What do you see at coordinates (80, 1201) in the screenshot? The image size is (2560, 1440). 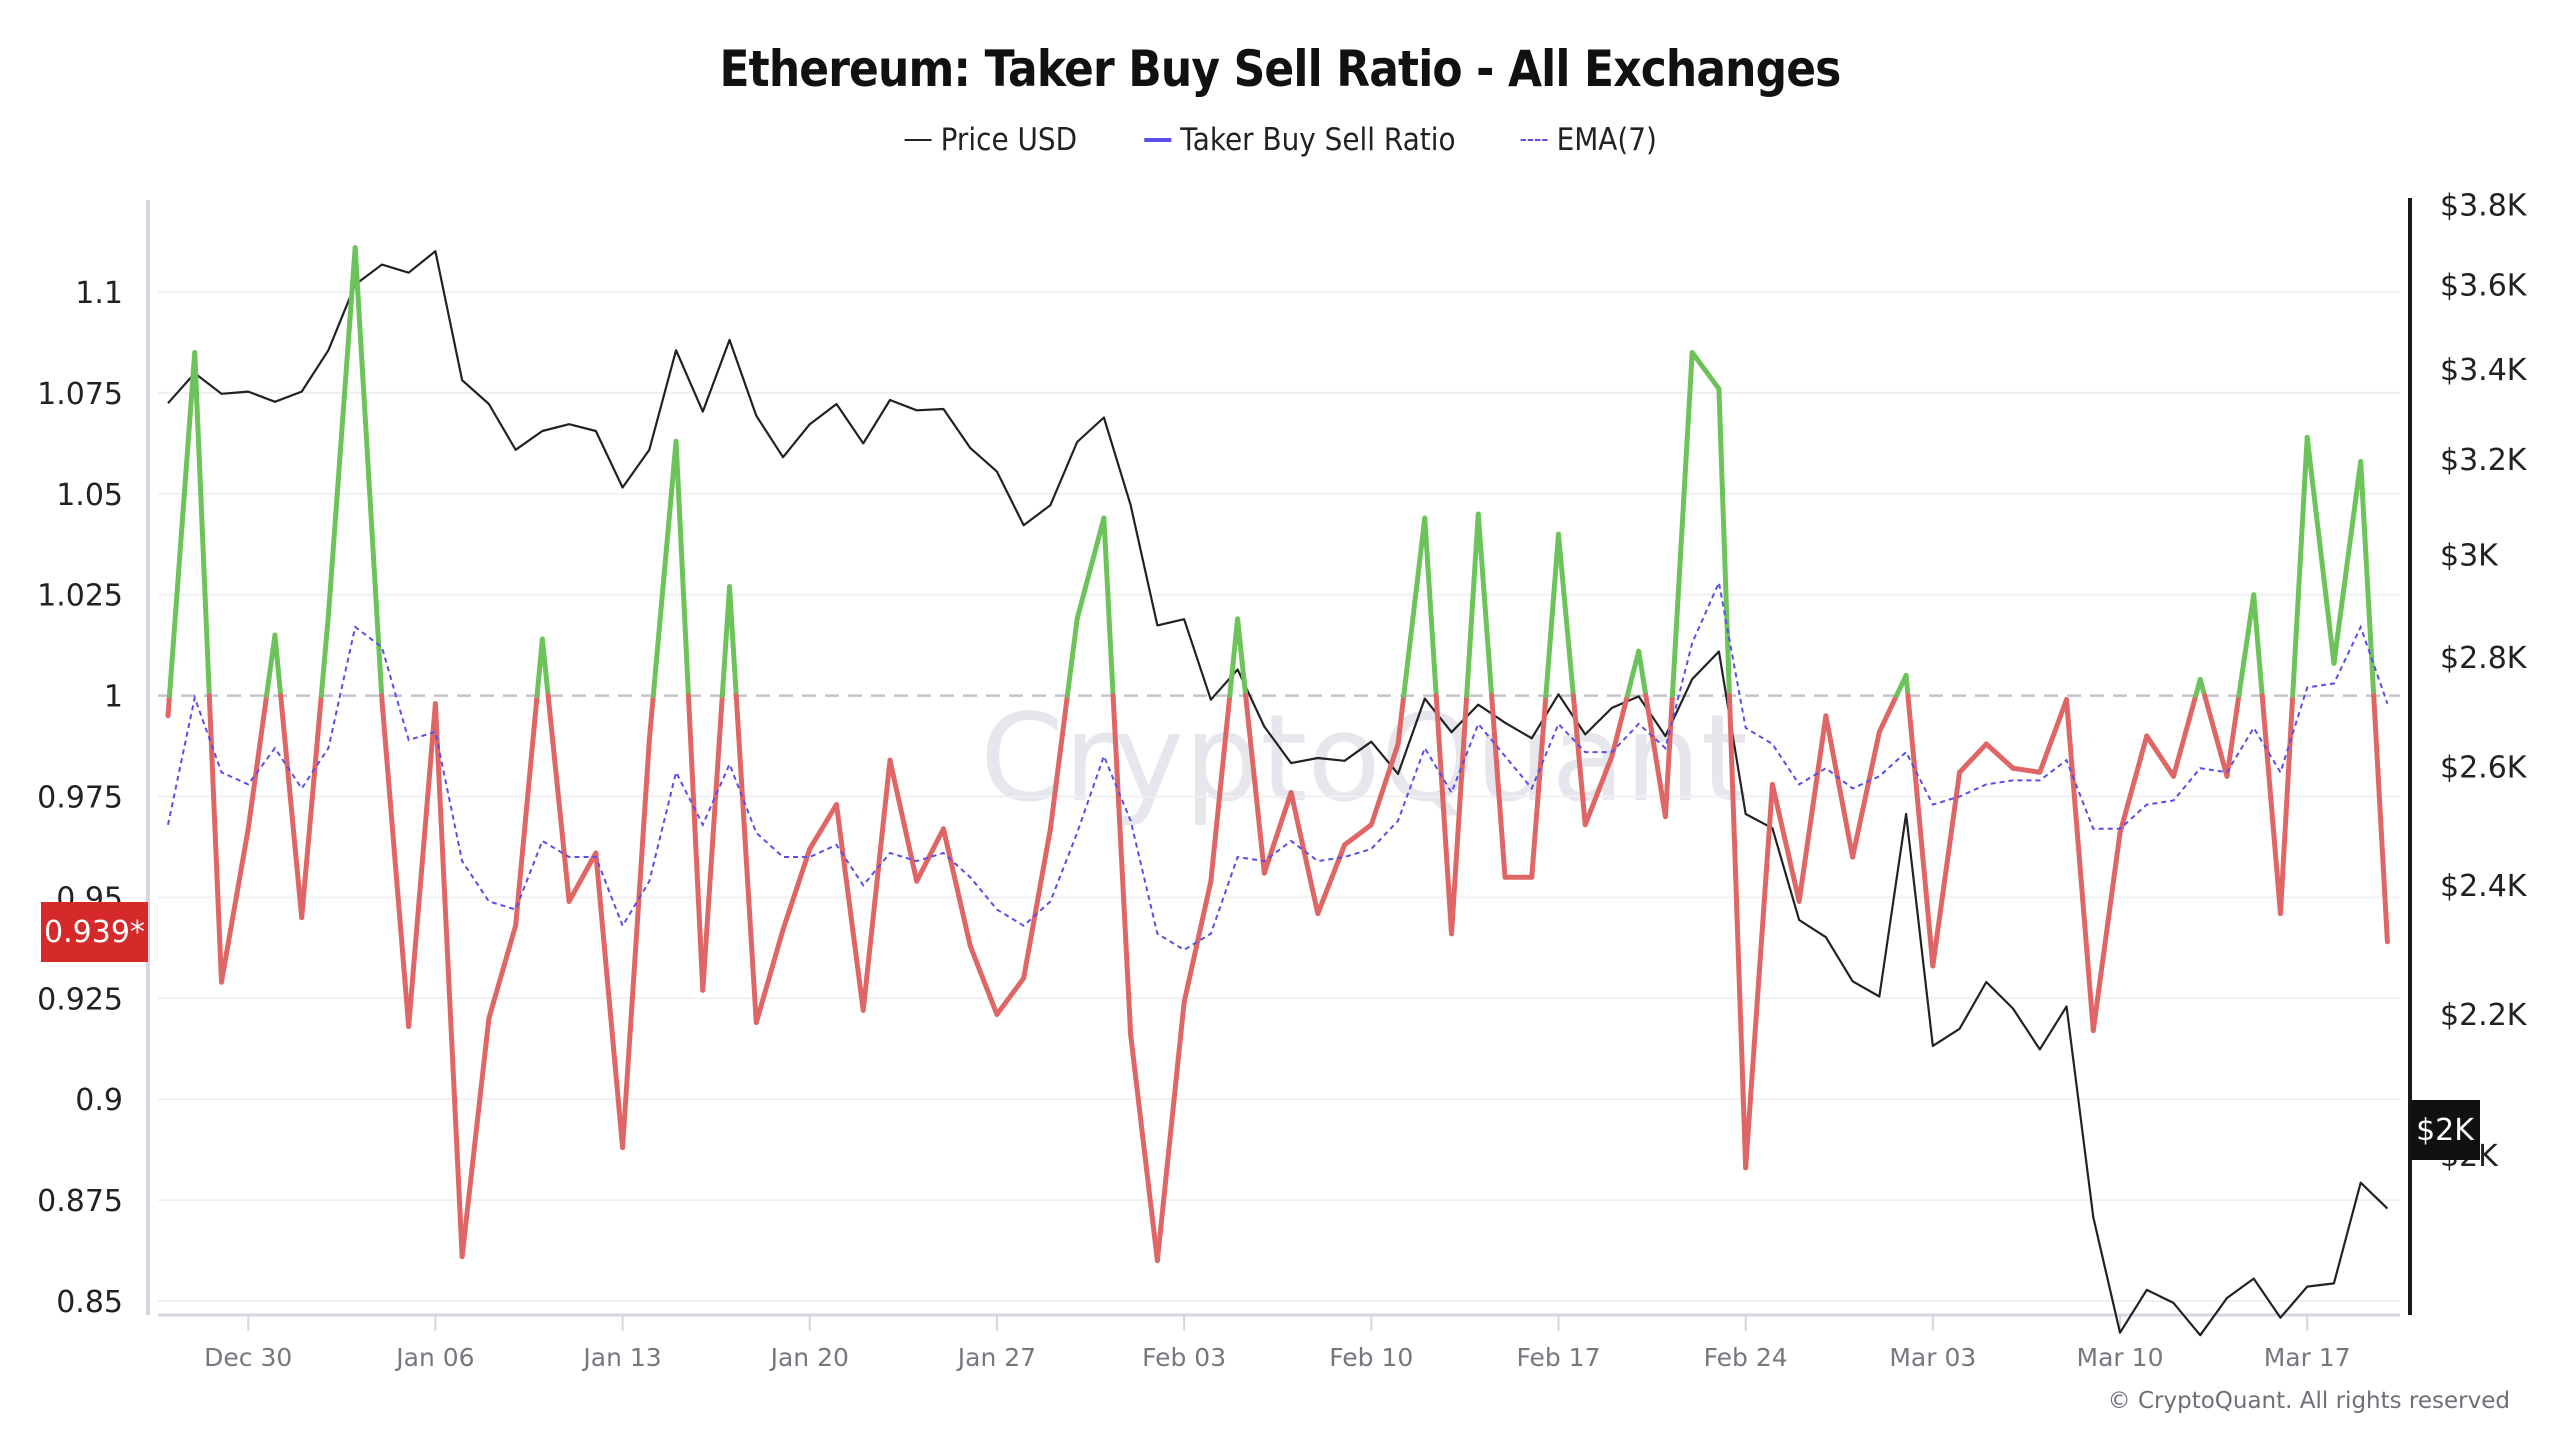 I see `left-tick-label: 0.875` at bounding box center [80, 1201].